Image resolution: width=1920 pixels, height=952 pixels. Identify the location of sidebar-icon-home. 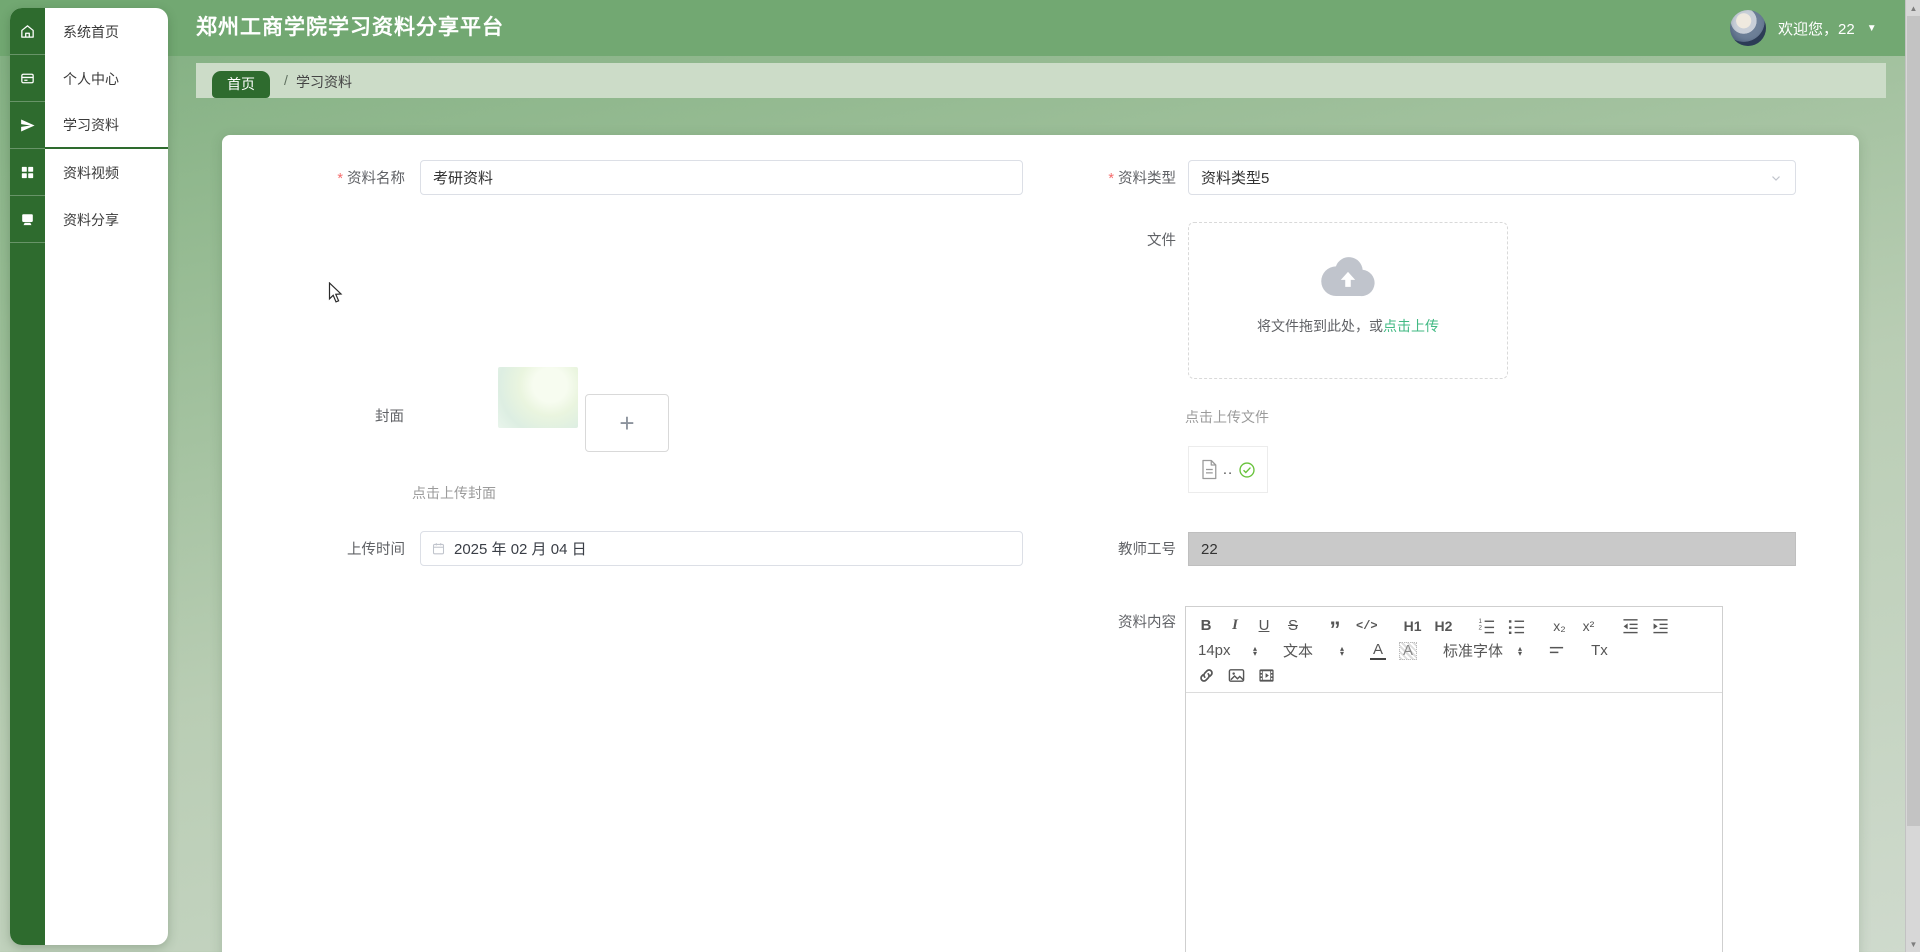
(27, 31).